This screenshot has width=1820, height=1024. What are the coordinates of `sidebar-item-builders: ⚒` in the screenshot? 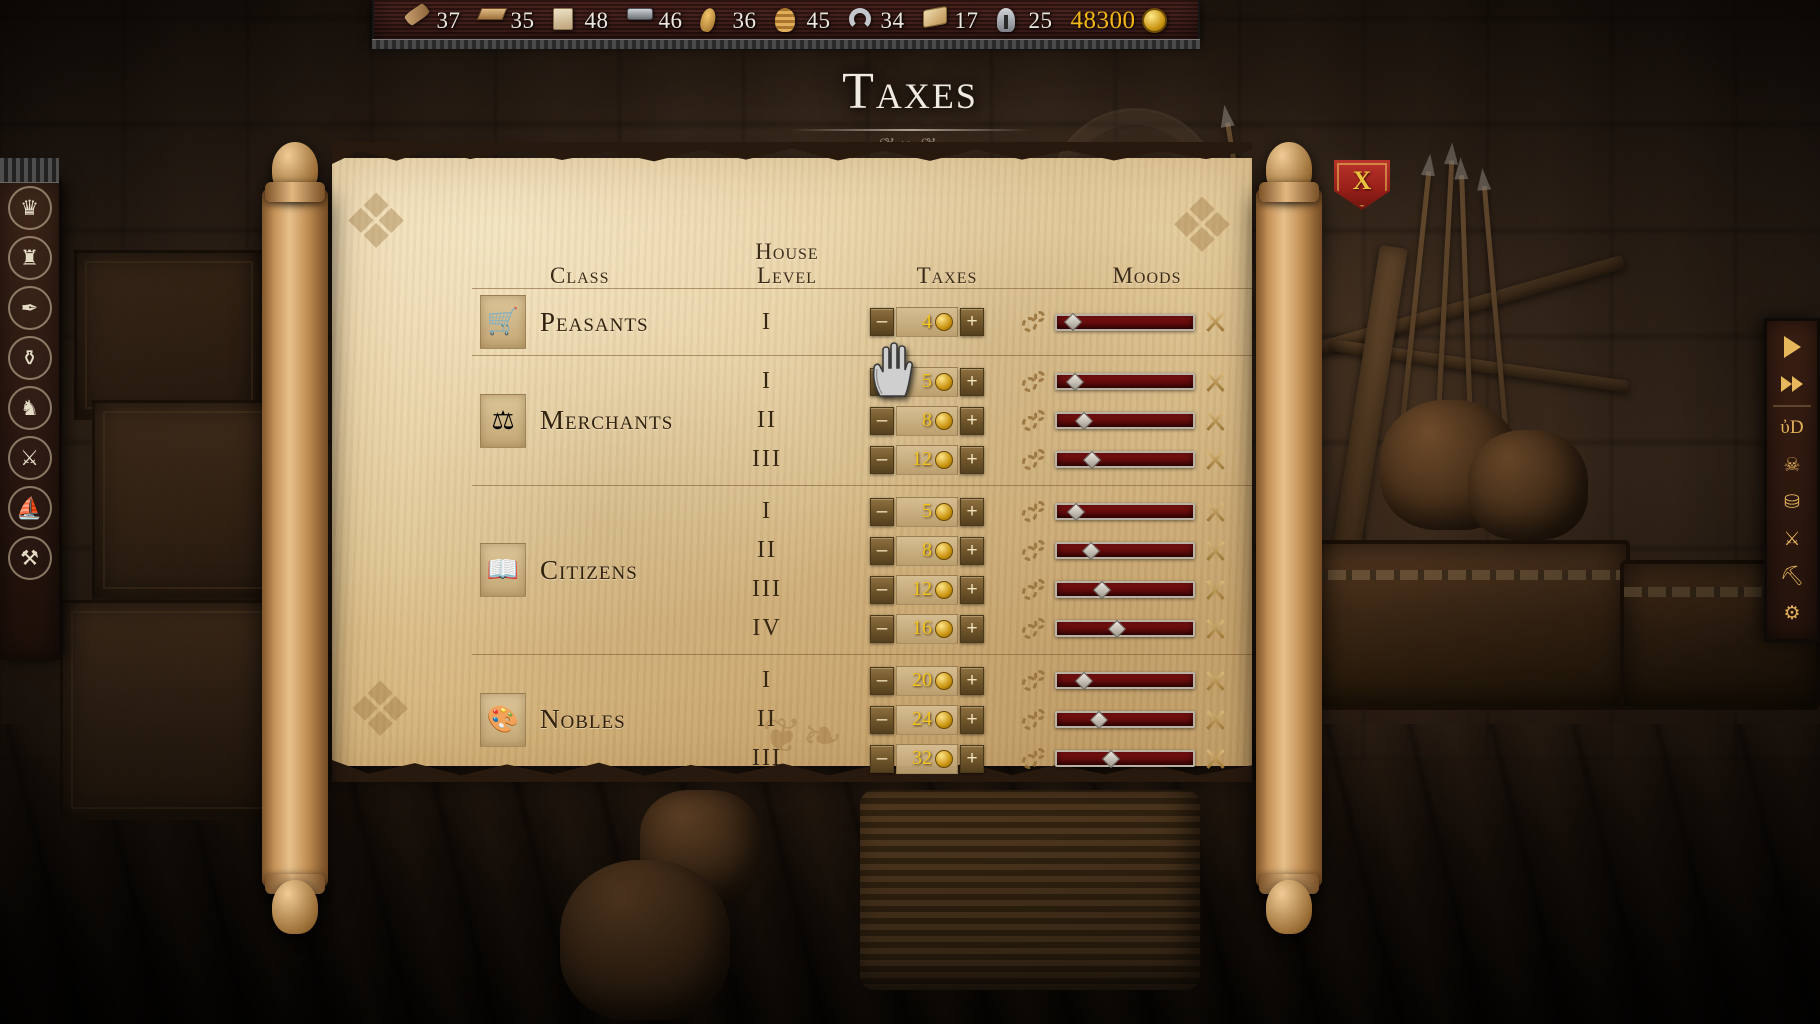 It's located at (29, 558).